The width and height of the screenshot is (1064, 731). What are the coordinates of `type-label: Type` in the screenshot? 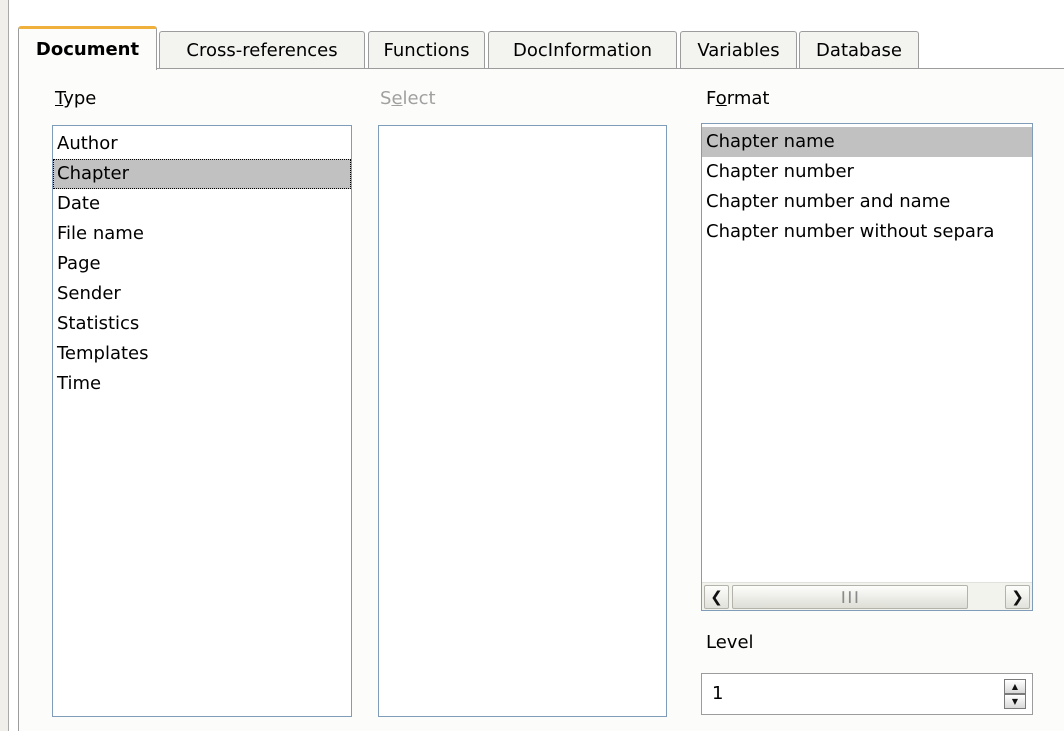 It's located at (75, 98).